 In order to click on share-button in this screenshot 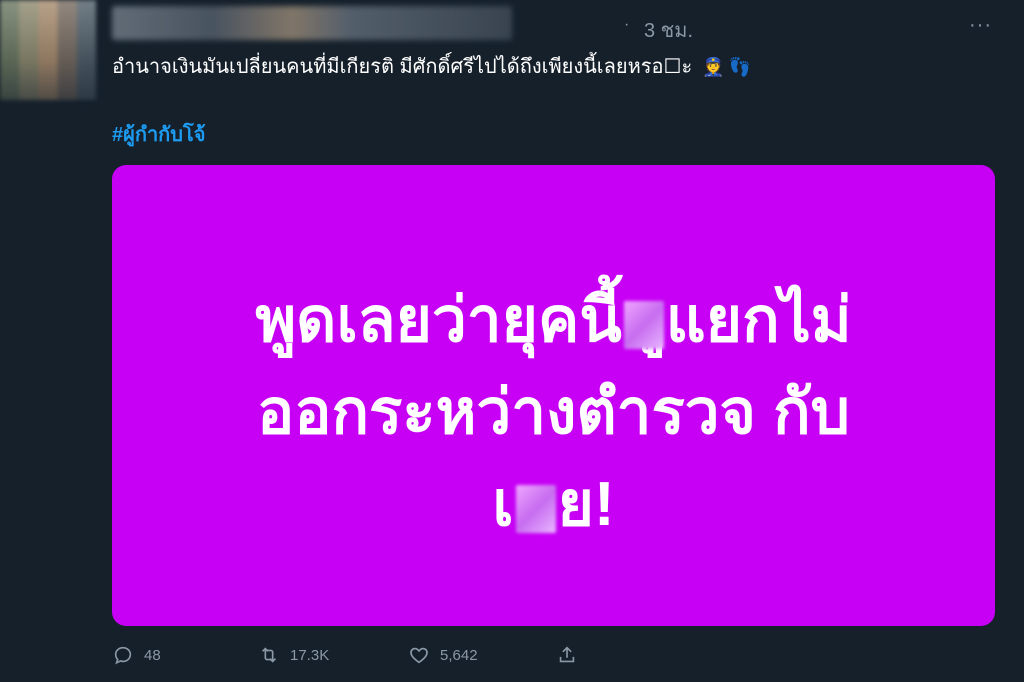, I will do `click(567, 655)`.